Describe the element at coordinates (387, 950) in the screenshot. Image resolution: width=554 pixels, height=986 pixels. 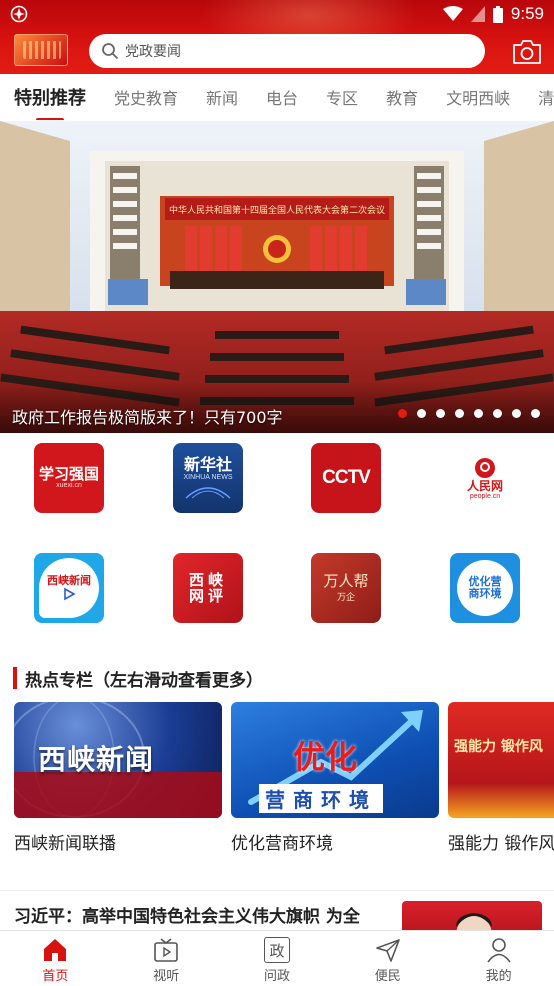
I see `send-icon` at that location.